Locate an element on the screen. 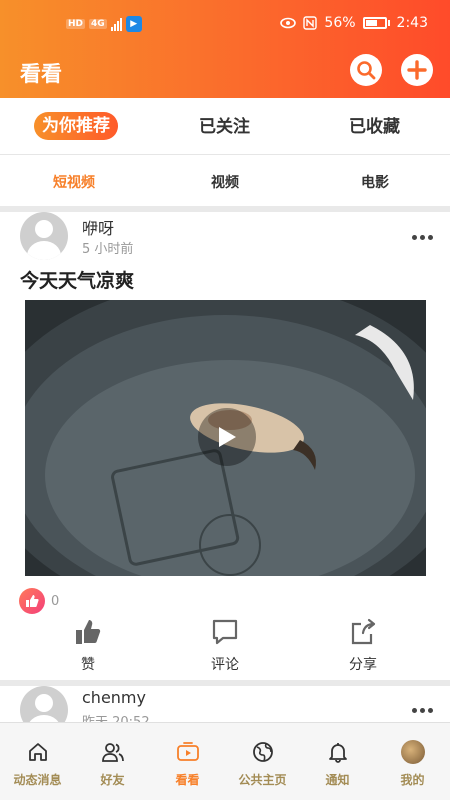  globe-icon is located at coordinates (262, 752).